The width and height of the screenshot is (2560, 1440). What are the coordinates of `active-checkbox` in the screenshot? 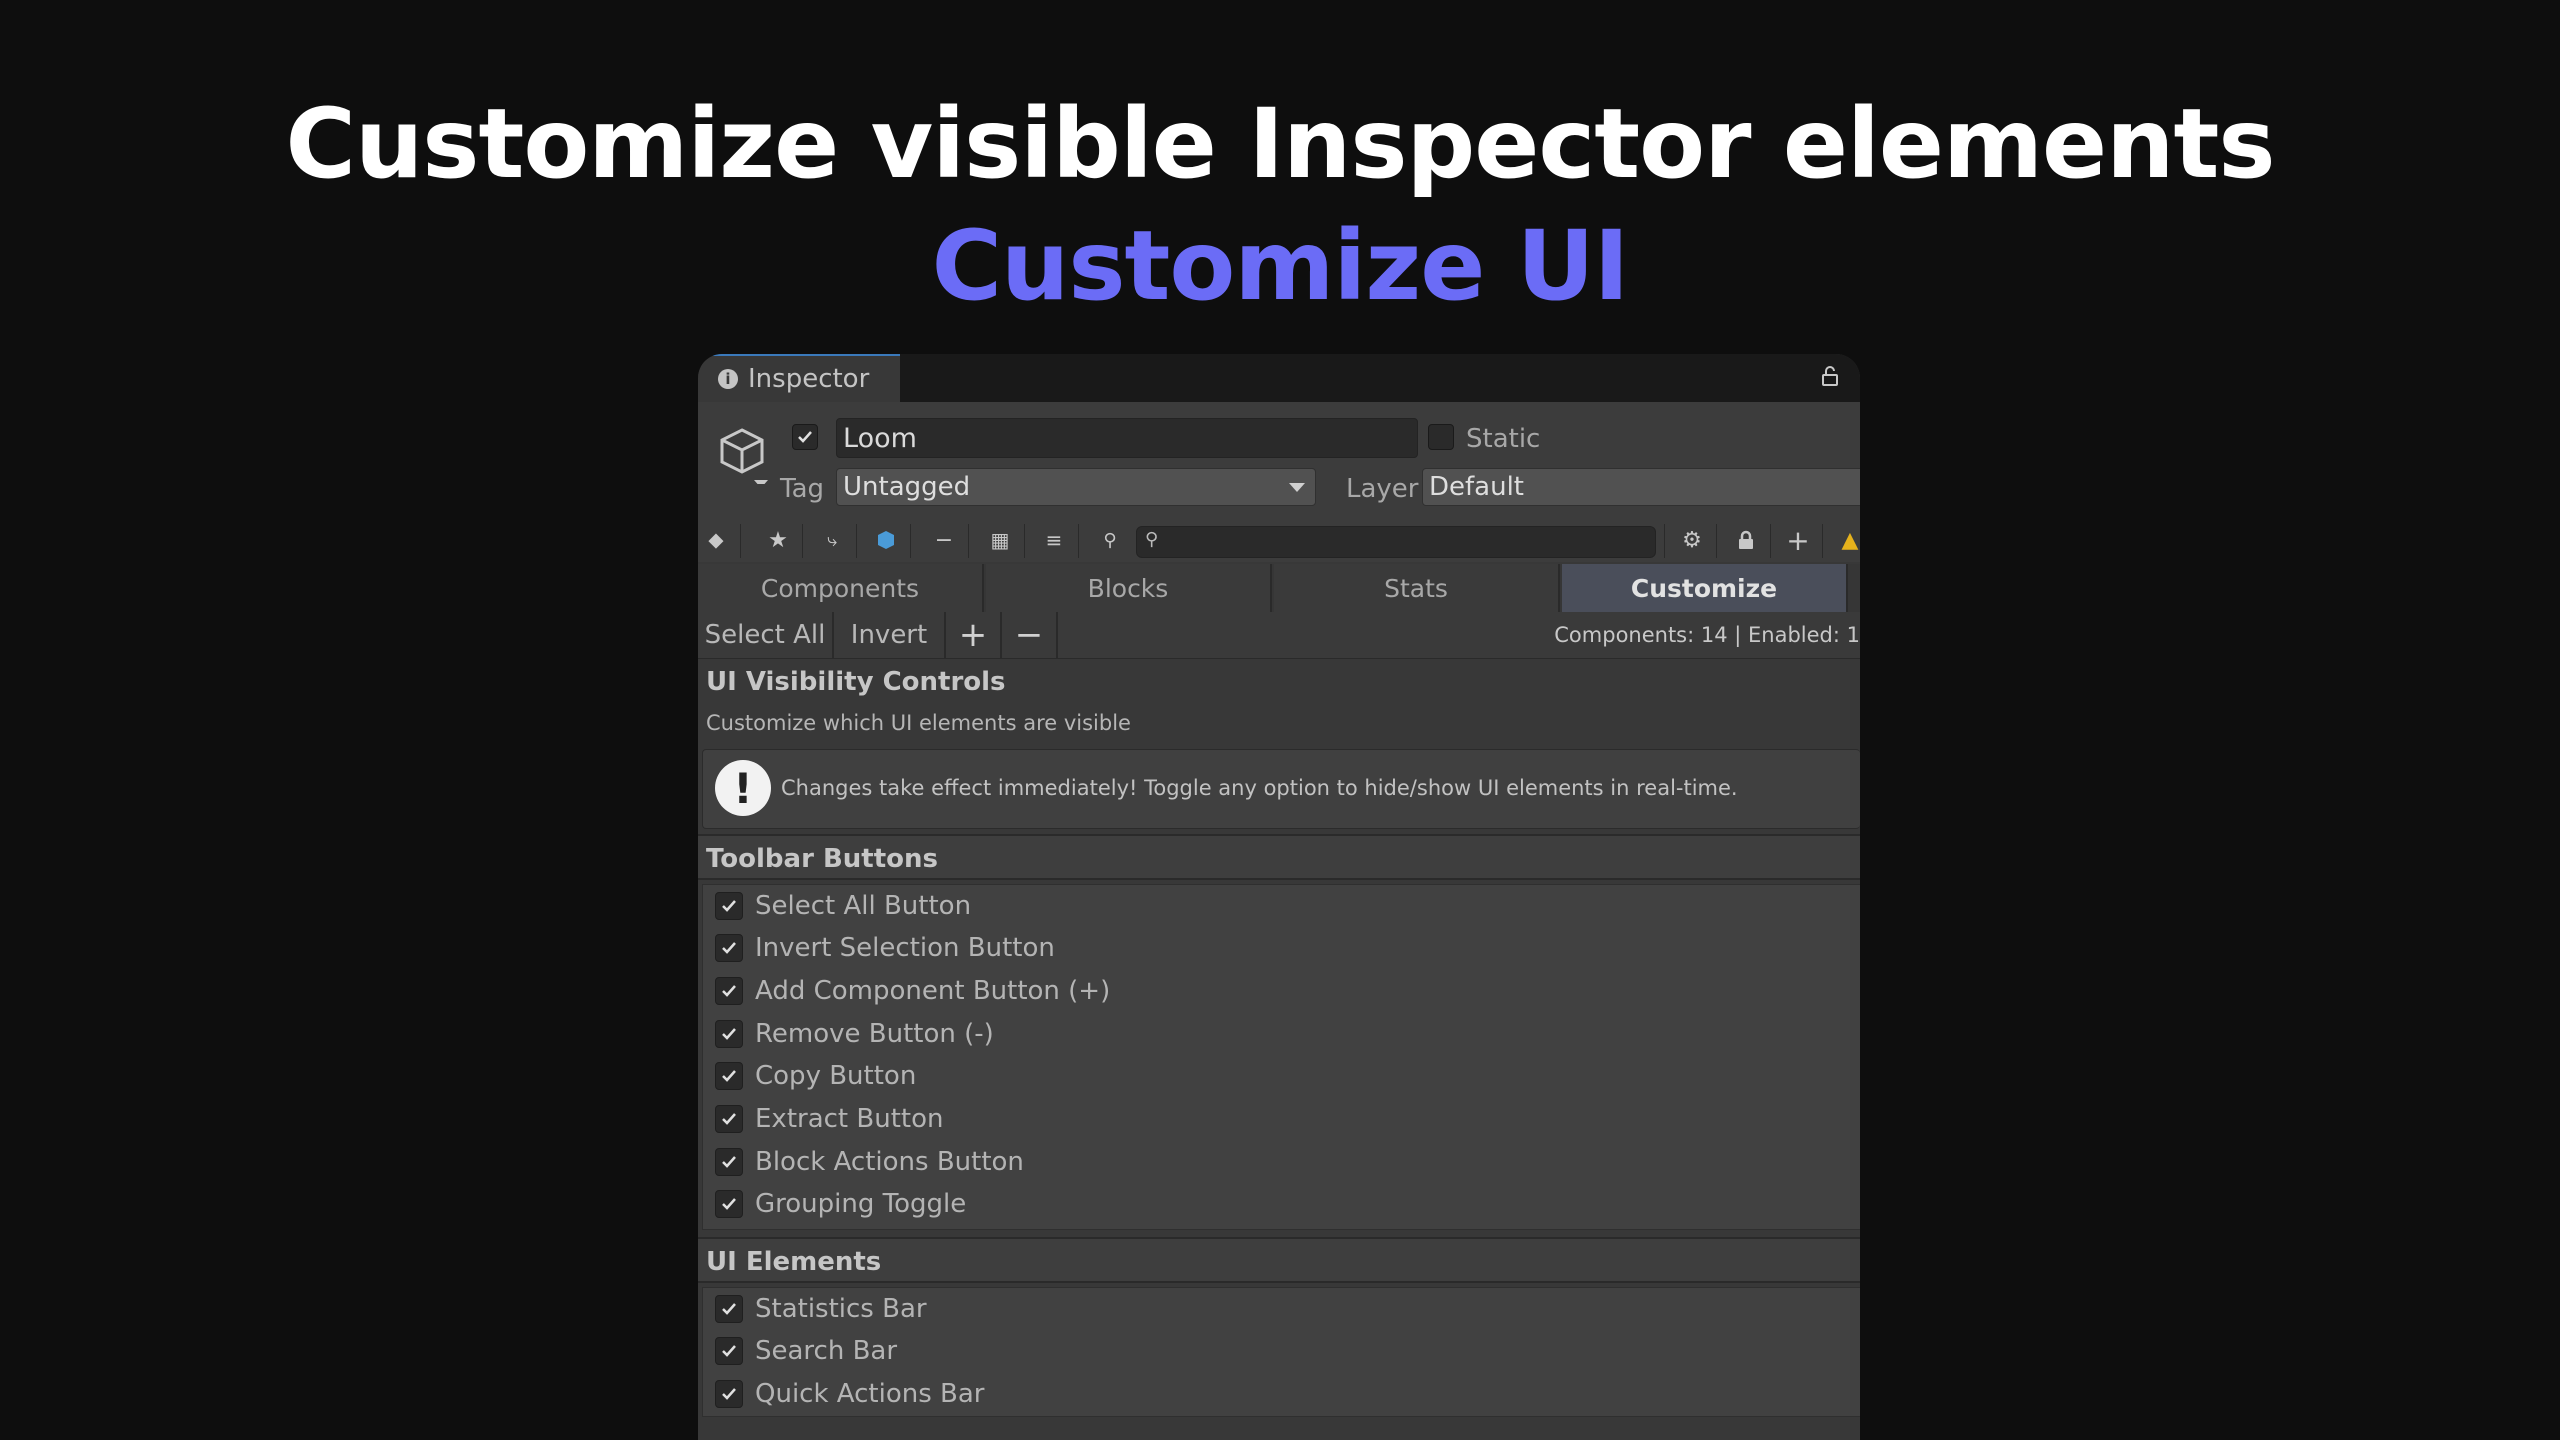 It's located at (805, 437).